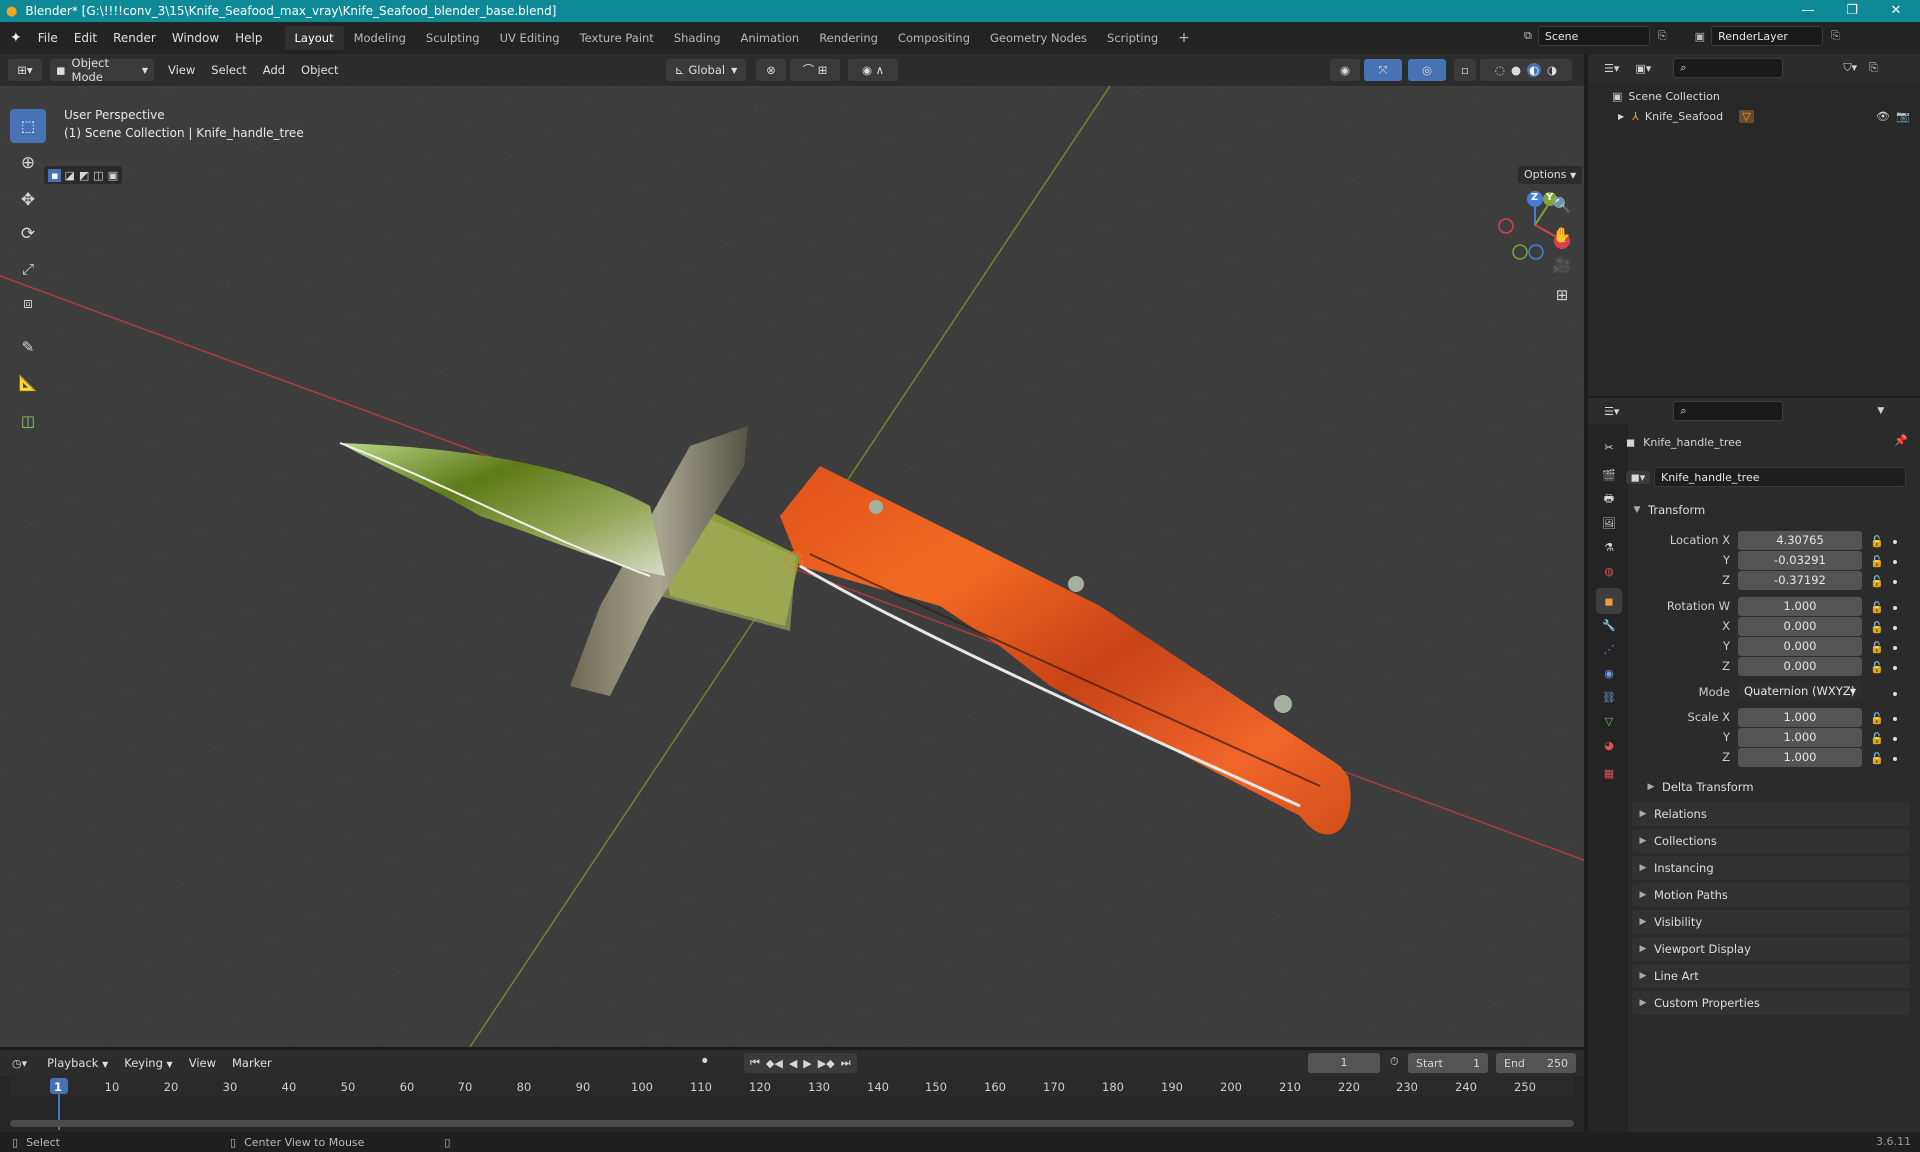  Describe the element at coordinates (1643, 68) in the screenshot. I see `display-mode-icon: ▣▾` at that location.